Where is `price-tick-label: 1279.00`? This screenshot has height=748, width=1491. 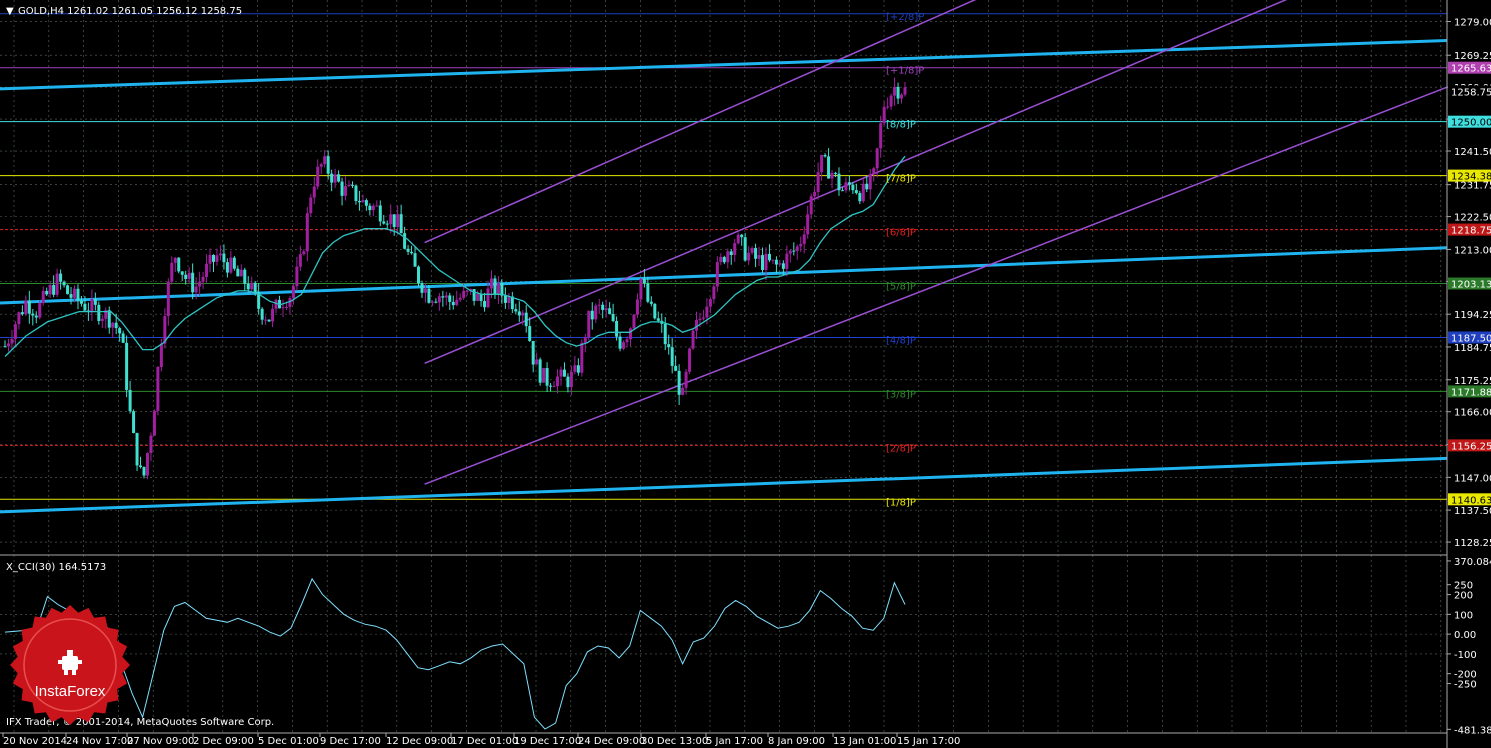 price-tick-label: 1279.00 is located at coordinates (1472, 23).